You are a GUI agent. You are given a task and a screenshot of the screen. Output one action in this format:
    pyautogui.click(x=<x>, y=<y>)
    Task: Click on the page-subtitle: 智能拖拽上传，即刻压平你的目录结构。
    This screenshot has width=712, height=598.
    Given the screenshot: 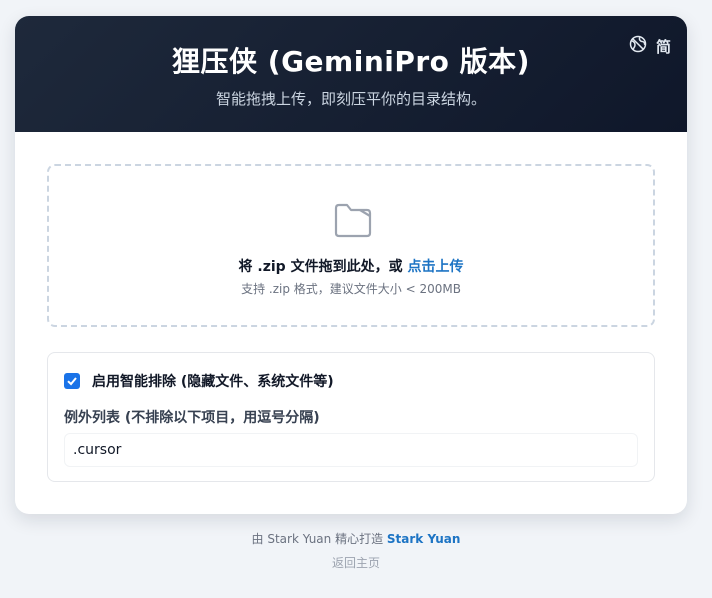 What is the action you would take?
    pyautogui.click(x=350, y=99)
    